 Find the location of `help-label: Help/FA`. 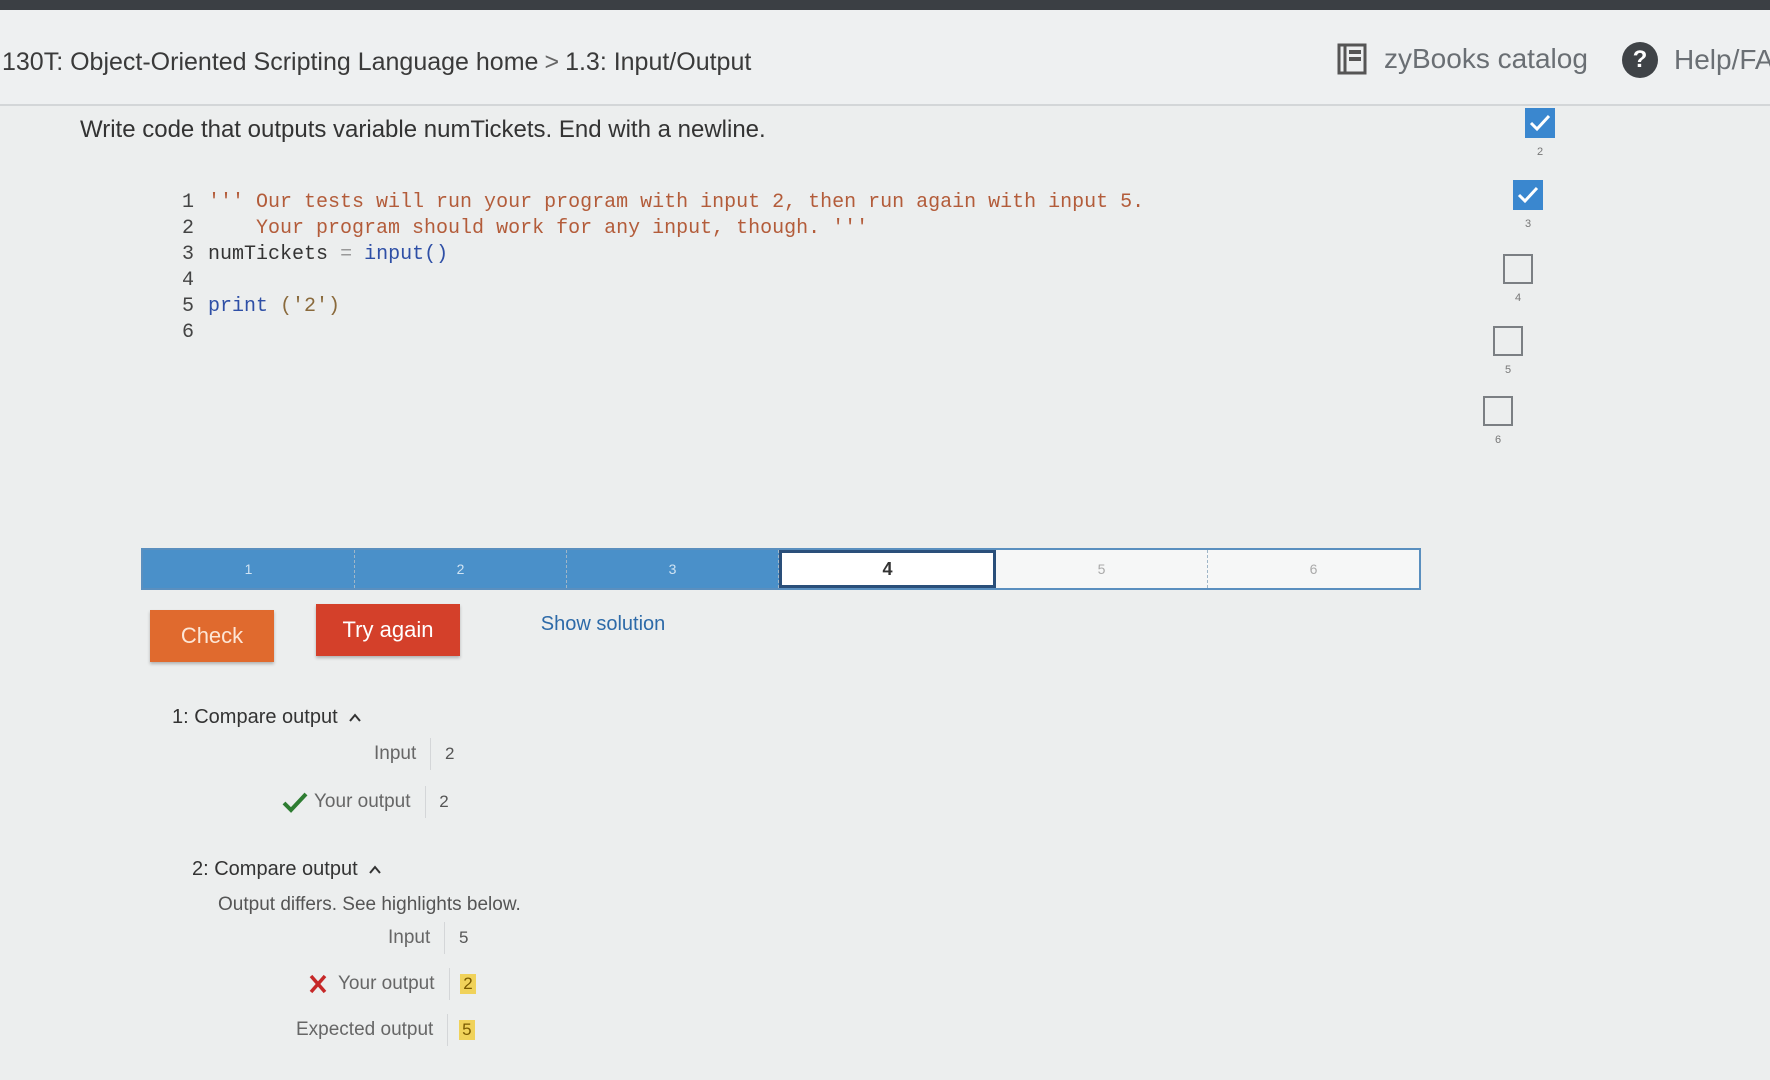

help-label: Help/FA is located at coordinates (1722, 59).